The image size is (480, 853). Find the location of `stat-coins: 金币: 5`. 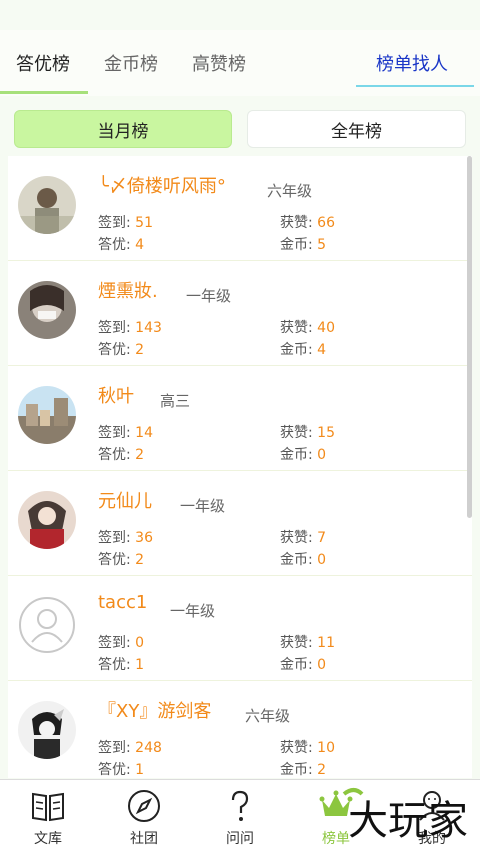

stat-coins: 金币: 5 is located at coordinates (303, 245).